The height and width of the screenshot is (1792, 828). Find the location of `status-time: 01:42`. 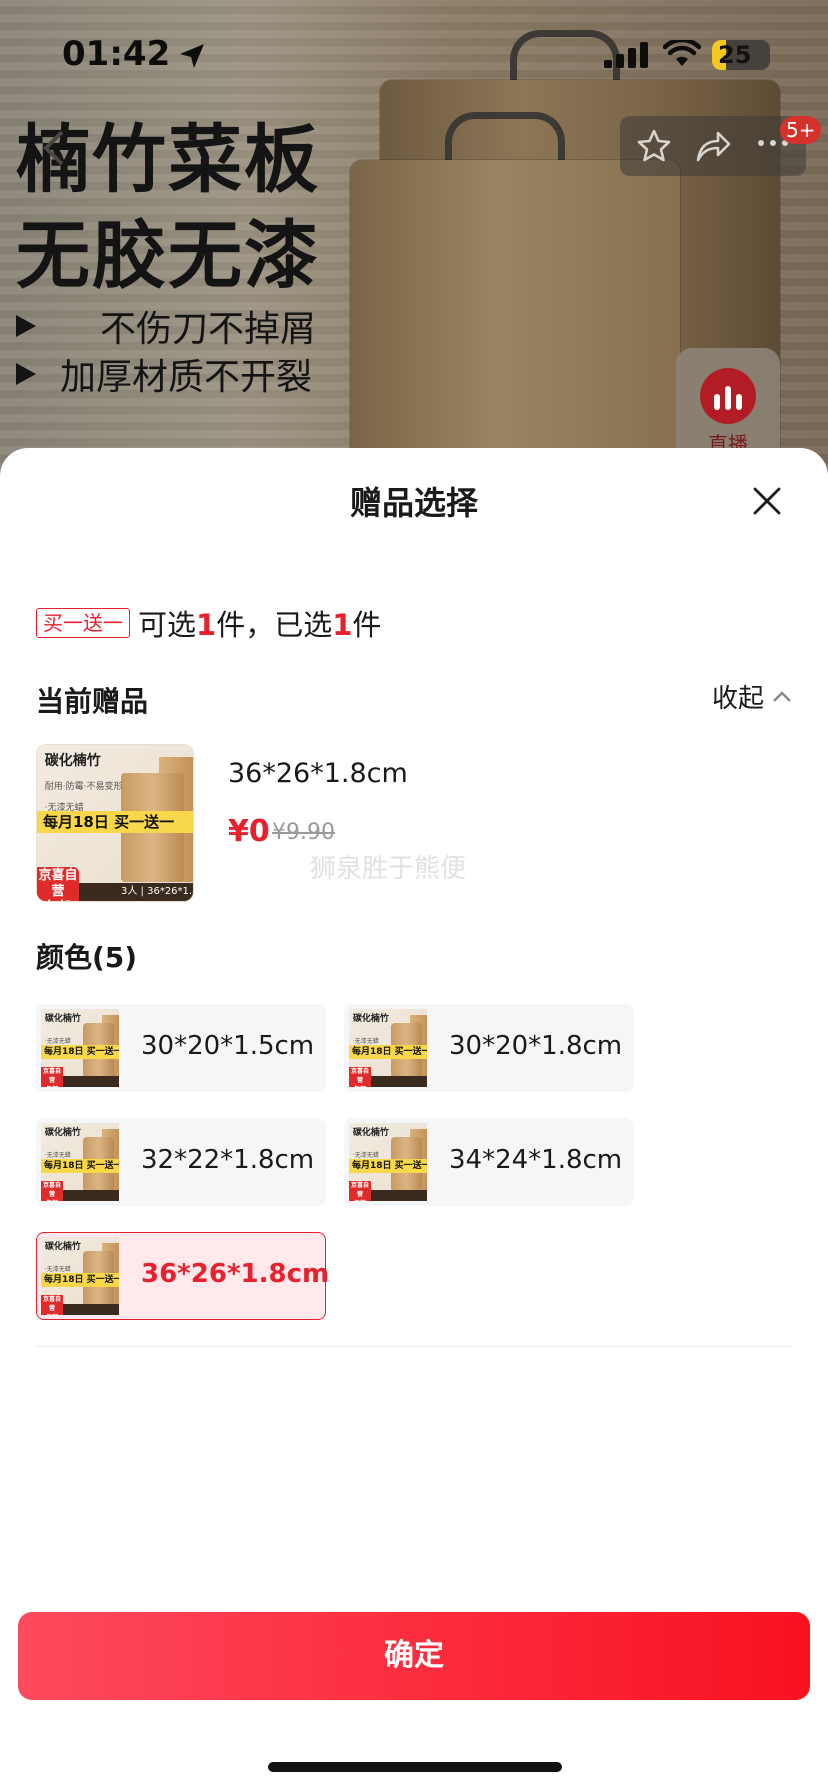

status-time: 01:42 is located at coordinates (116, 54).